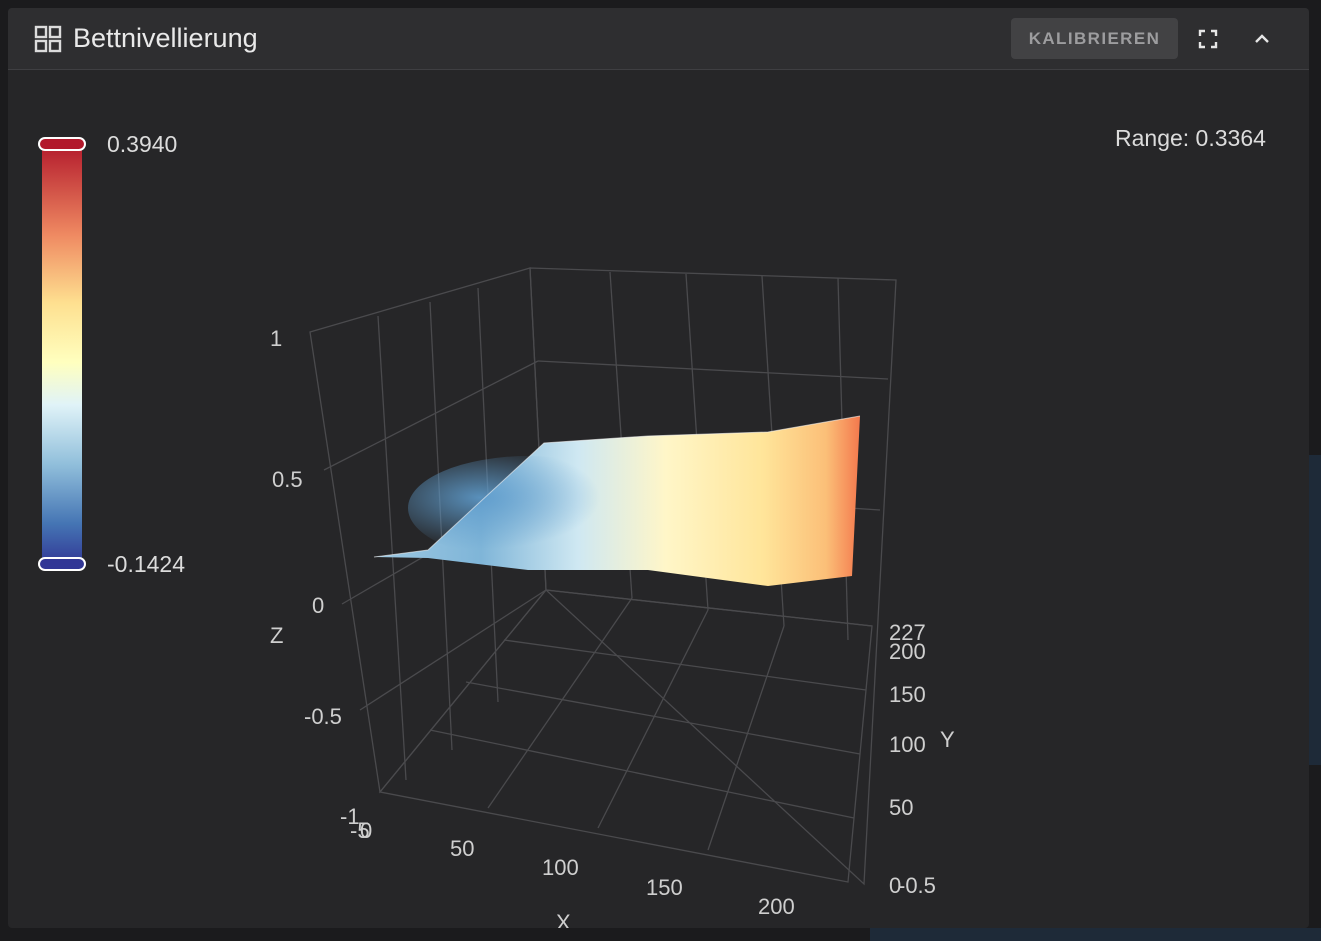 The image size is (1321, 941). I want to click on colorbar-max-label: 0.3940, so click(142, 144).